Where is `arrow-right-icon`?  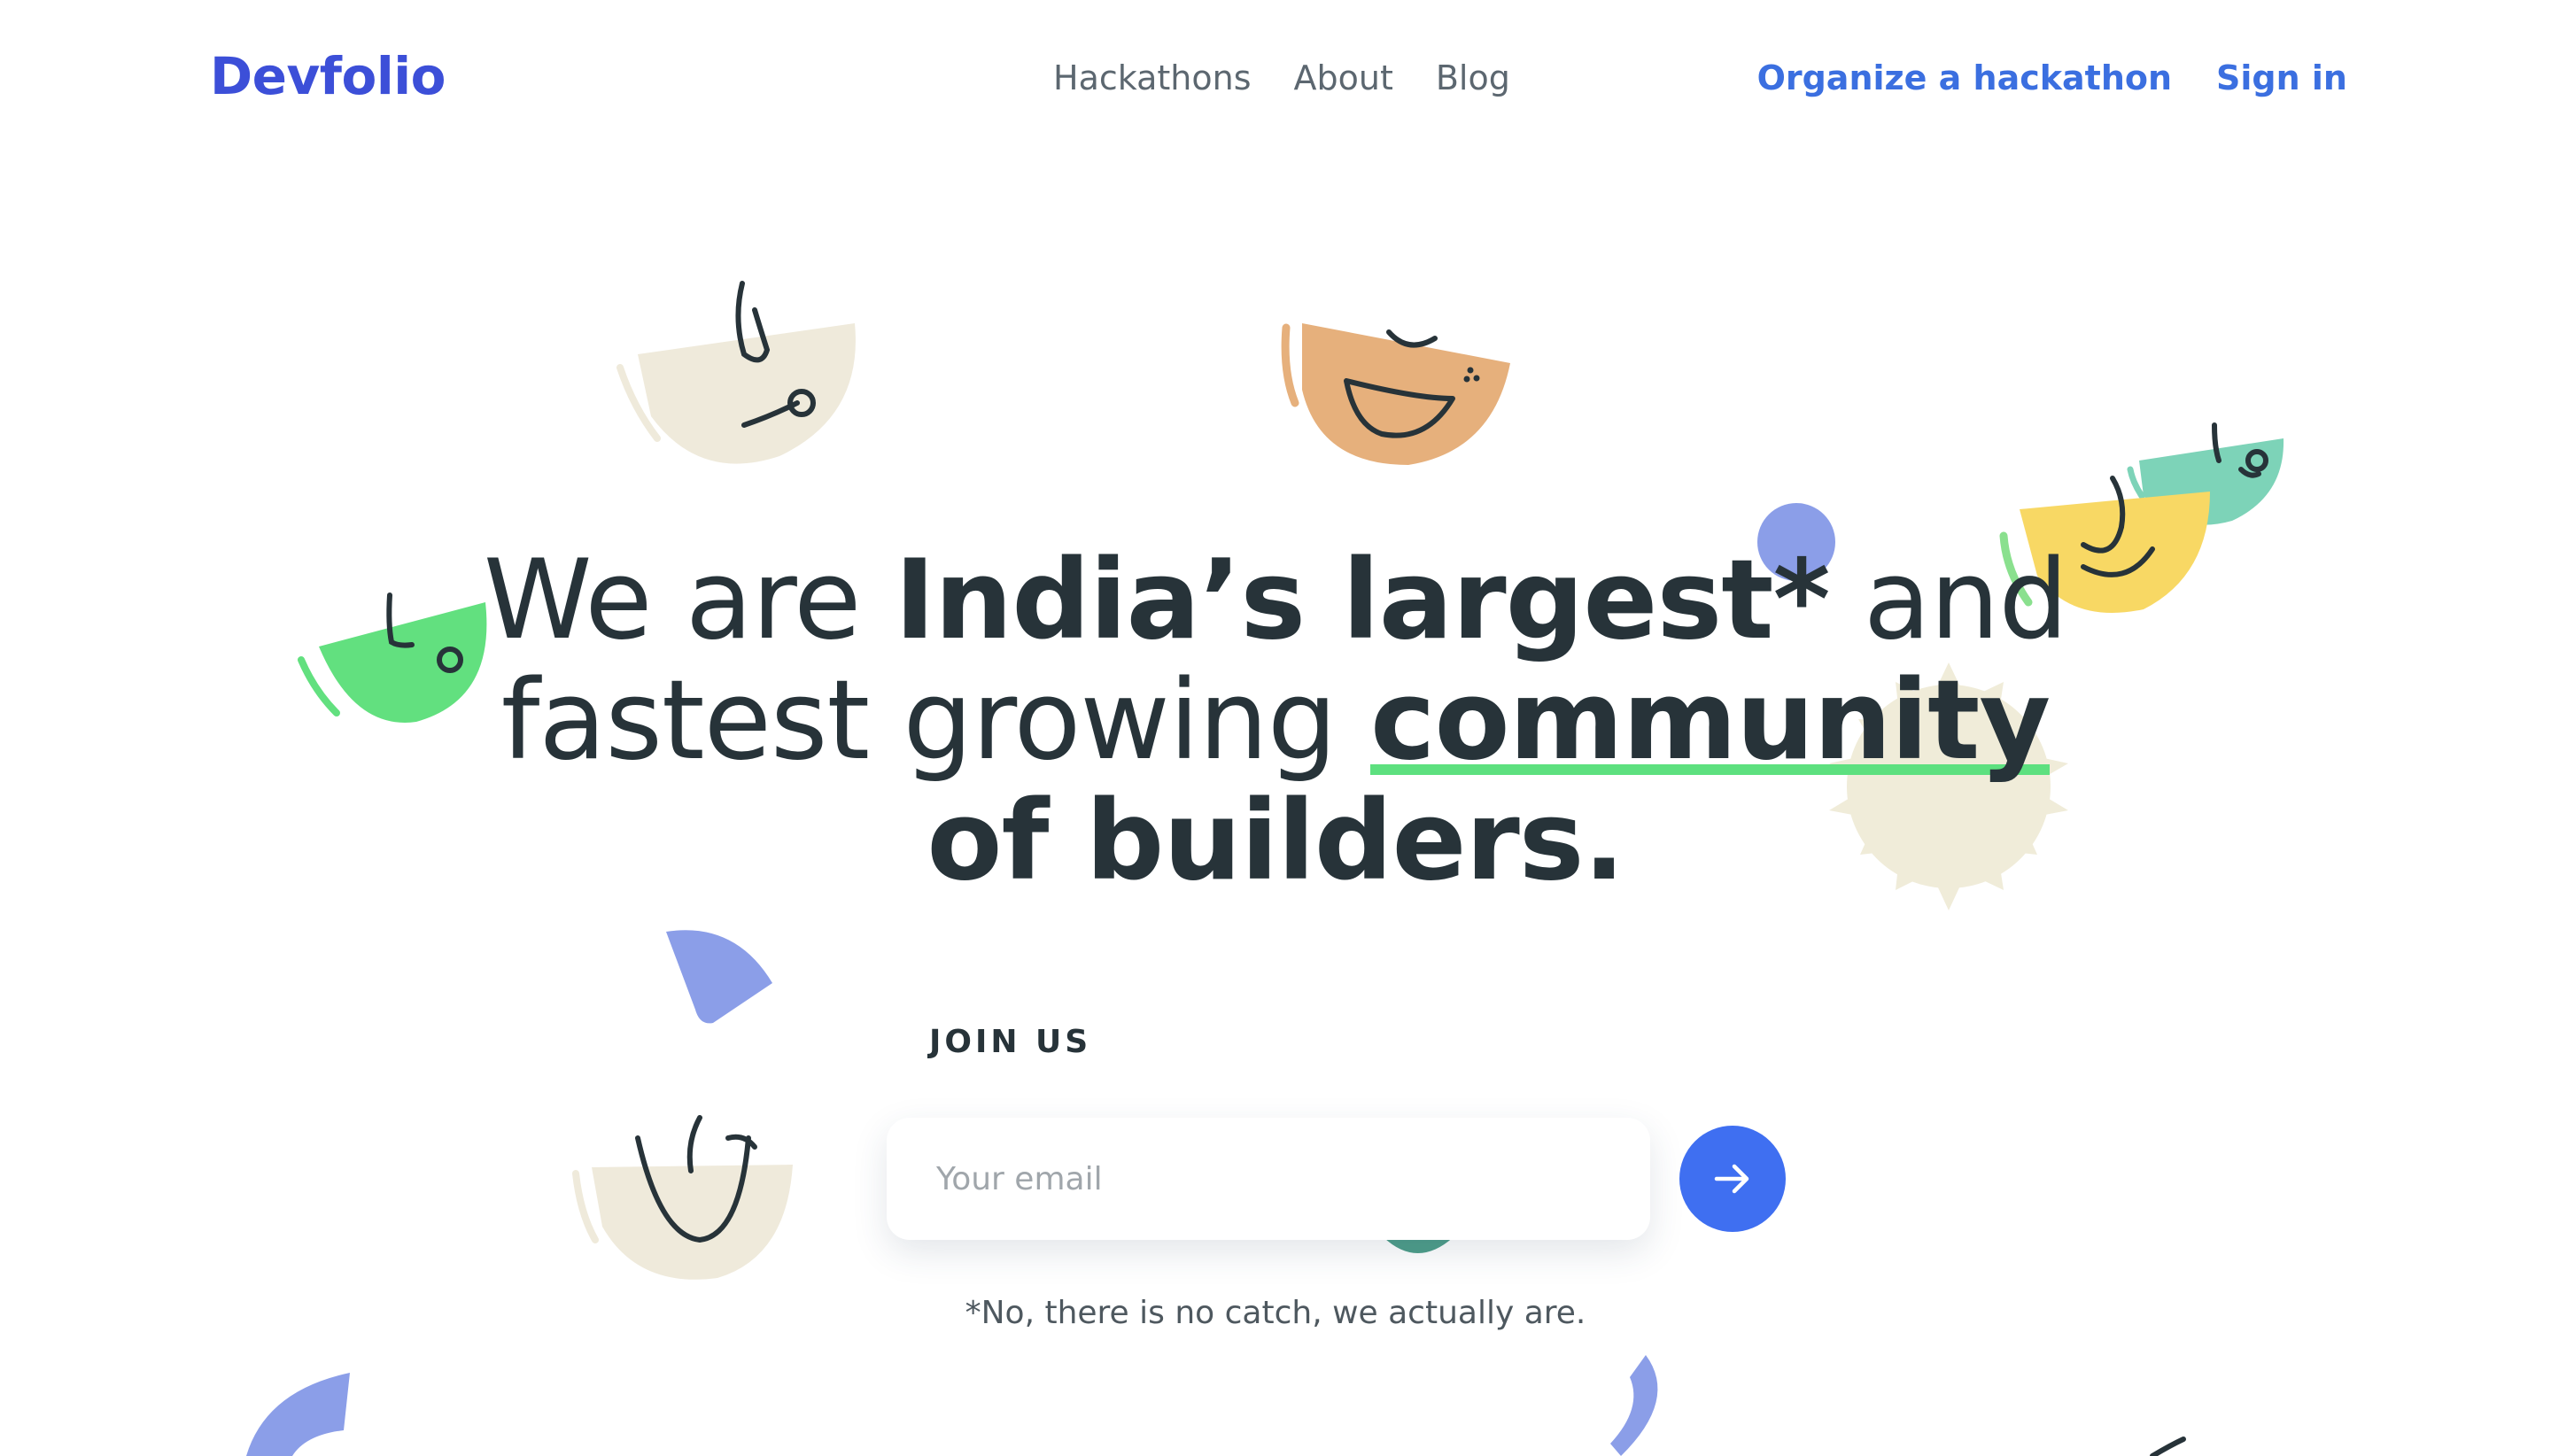 arrow-right-icon is located at coordinates (1732, 1179).